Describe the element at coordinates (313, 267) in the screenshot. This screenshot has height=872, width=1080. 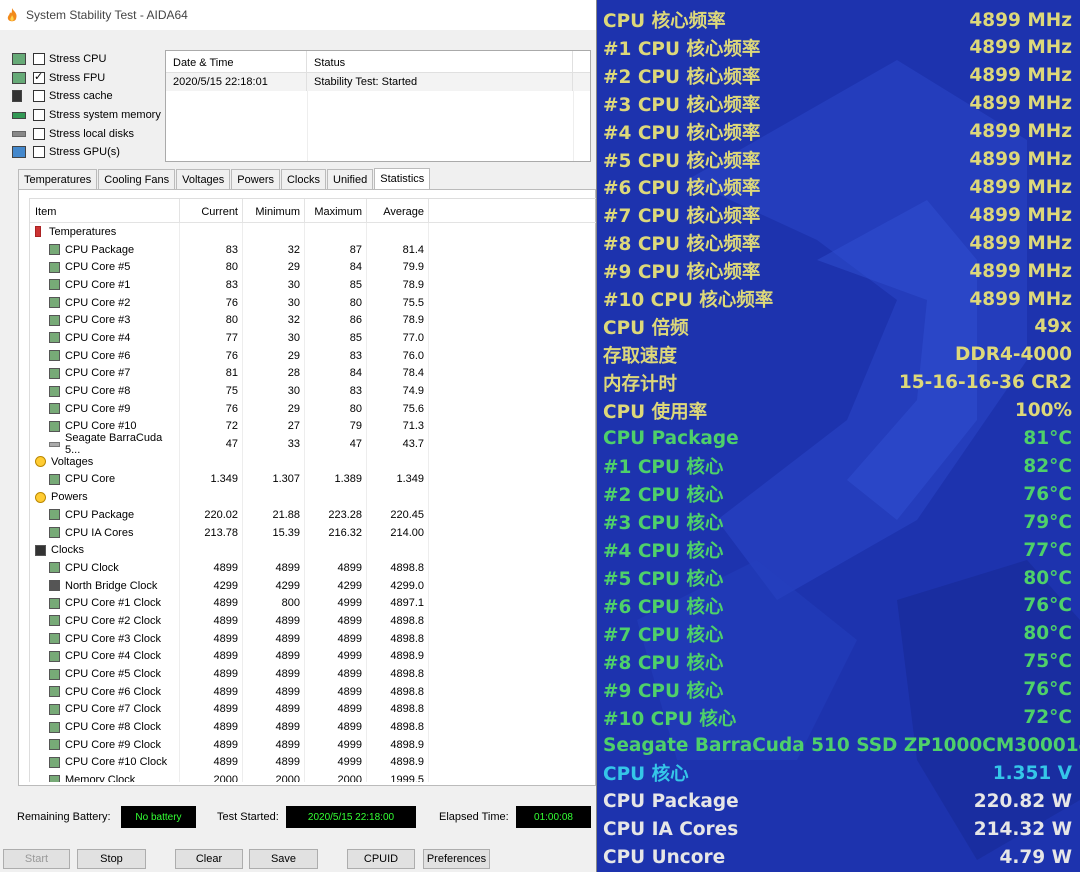
I see `table-row: CPU Core #5 80 29 84 79.9` at that location.